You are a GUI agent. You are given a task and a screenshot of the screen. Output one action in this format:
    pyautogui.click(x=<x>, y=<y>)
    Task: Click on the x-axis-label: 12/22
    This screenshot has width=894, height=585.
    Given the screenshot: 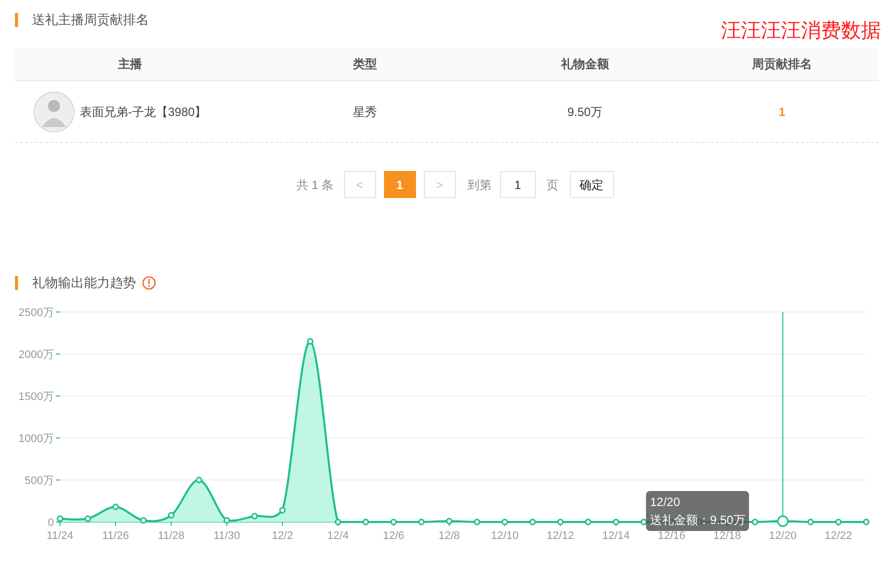 What is the action you would take?
    pyautogui.click(x=838, y=536)
    